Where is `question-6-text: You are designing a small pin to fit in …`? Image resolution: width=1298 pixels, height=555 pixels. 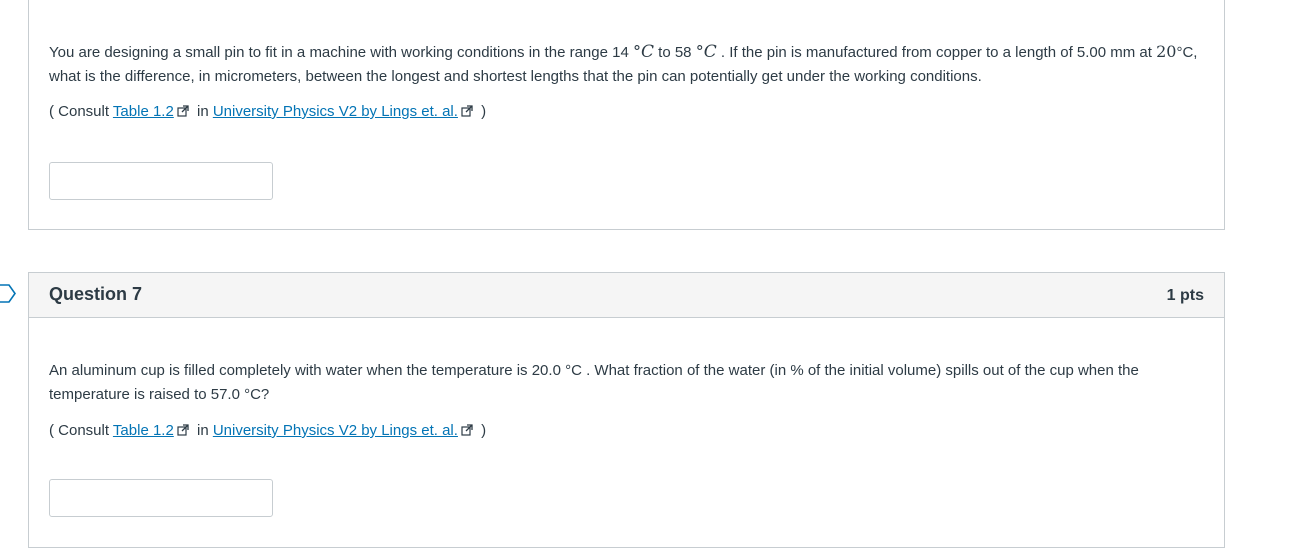 question-6-text: You are designing a small pin to fit in … is located at coordinates (623, 63).